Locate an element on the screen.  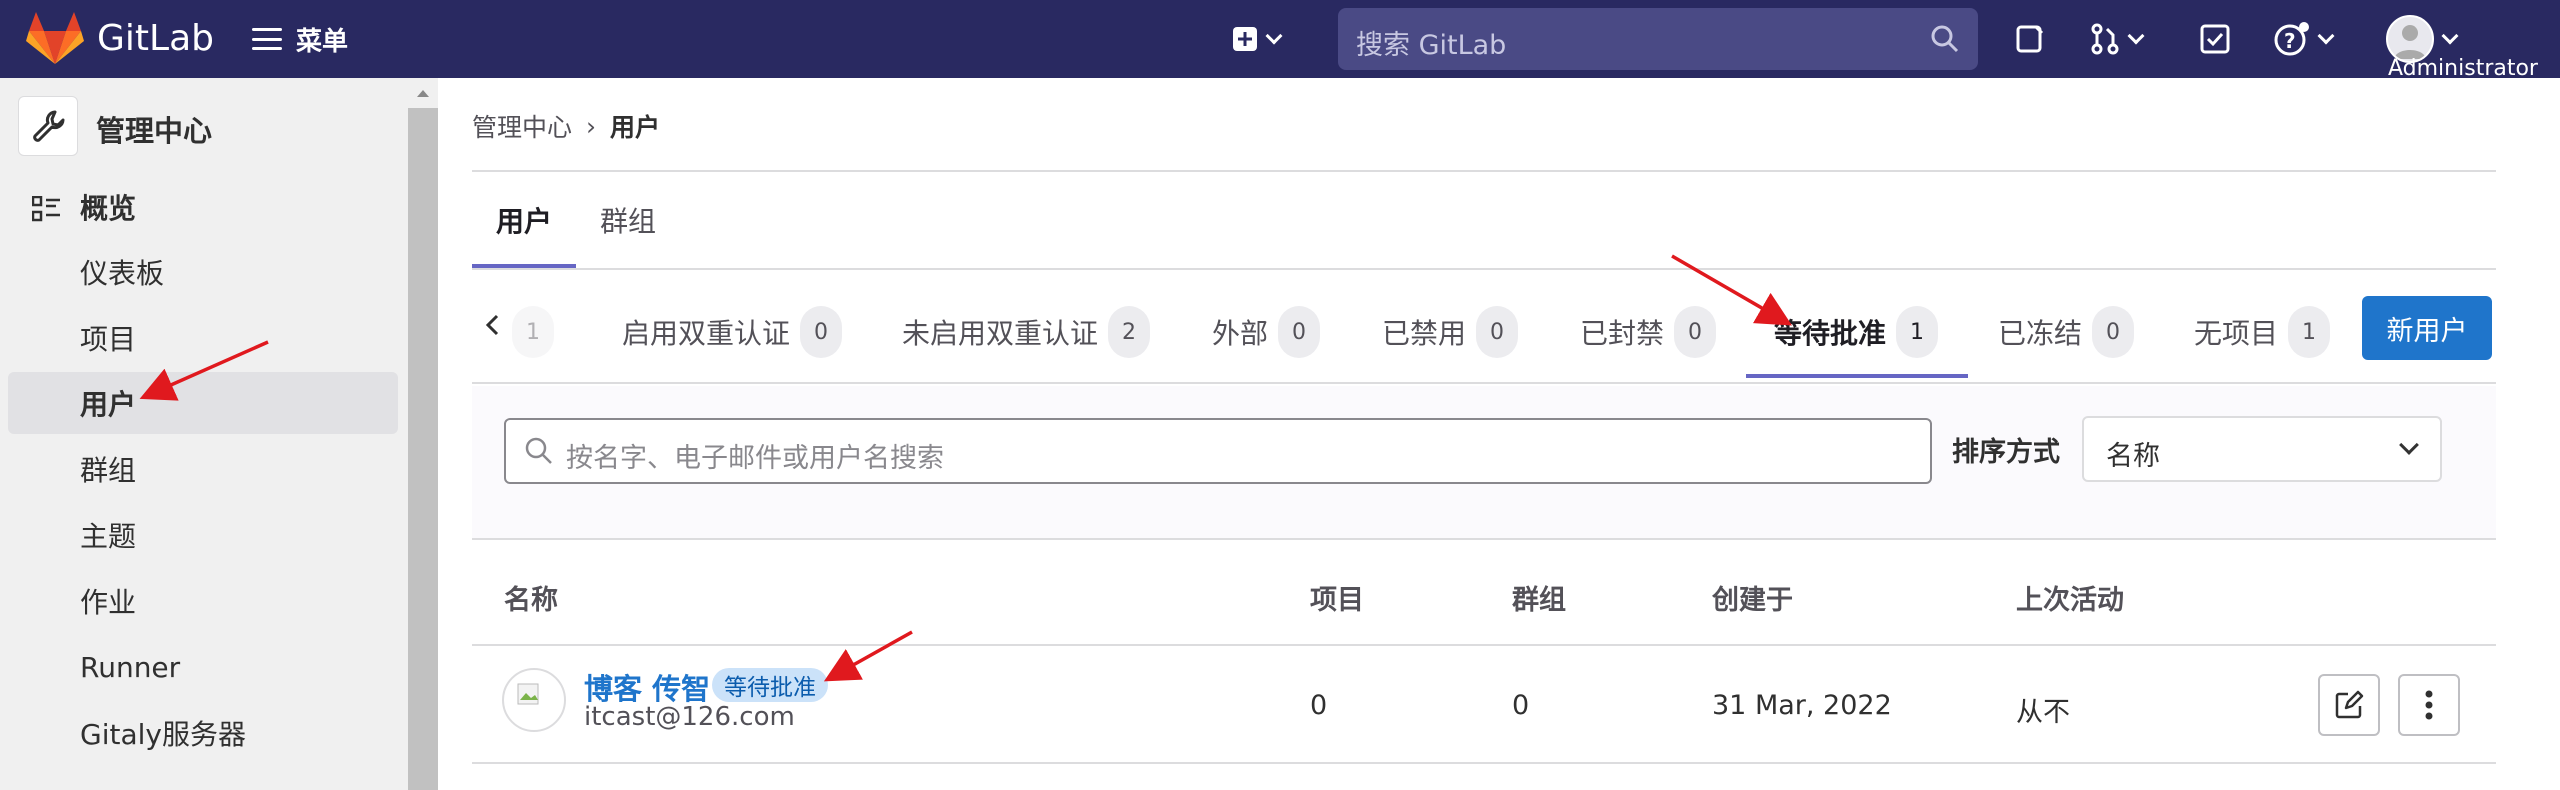
user-name: Administrator is located at coordinates (2463, 68).